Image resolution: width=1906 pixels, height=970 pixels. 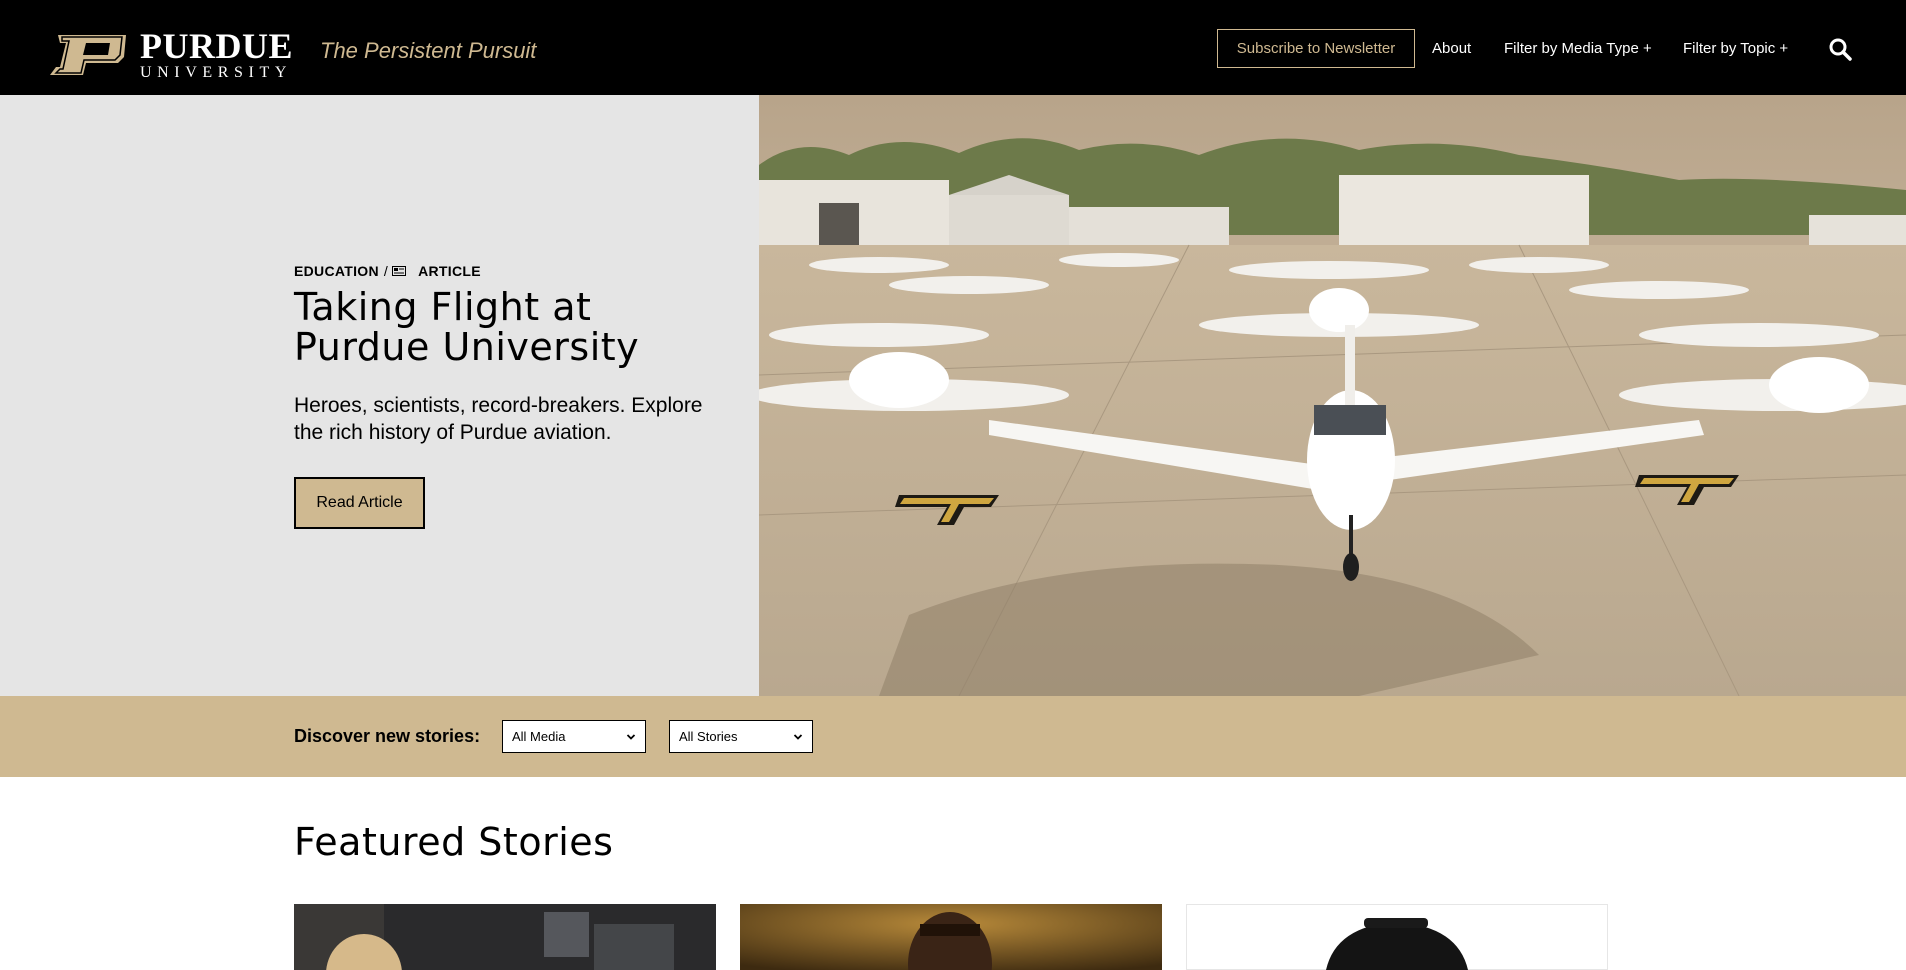 I want to click on nav-filter-topic: Filter by Topic +, so click(x=1735, y=48).